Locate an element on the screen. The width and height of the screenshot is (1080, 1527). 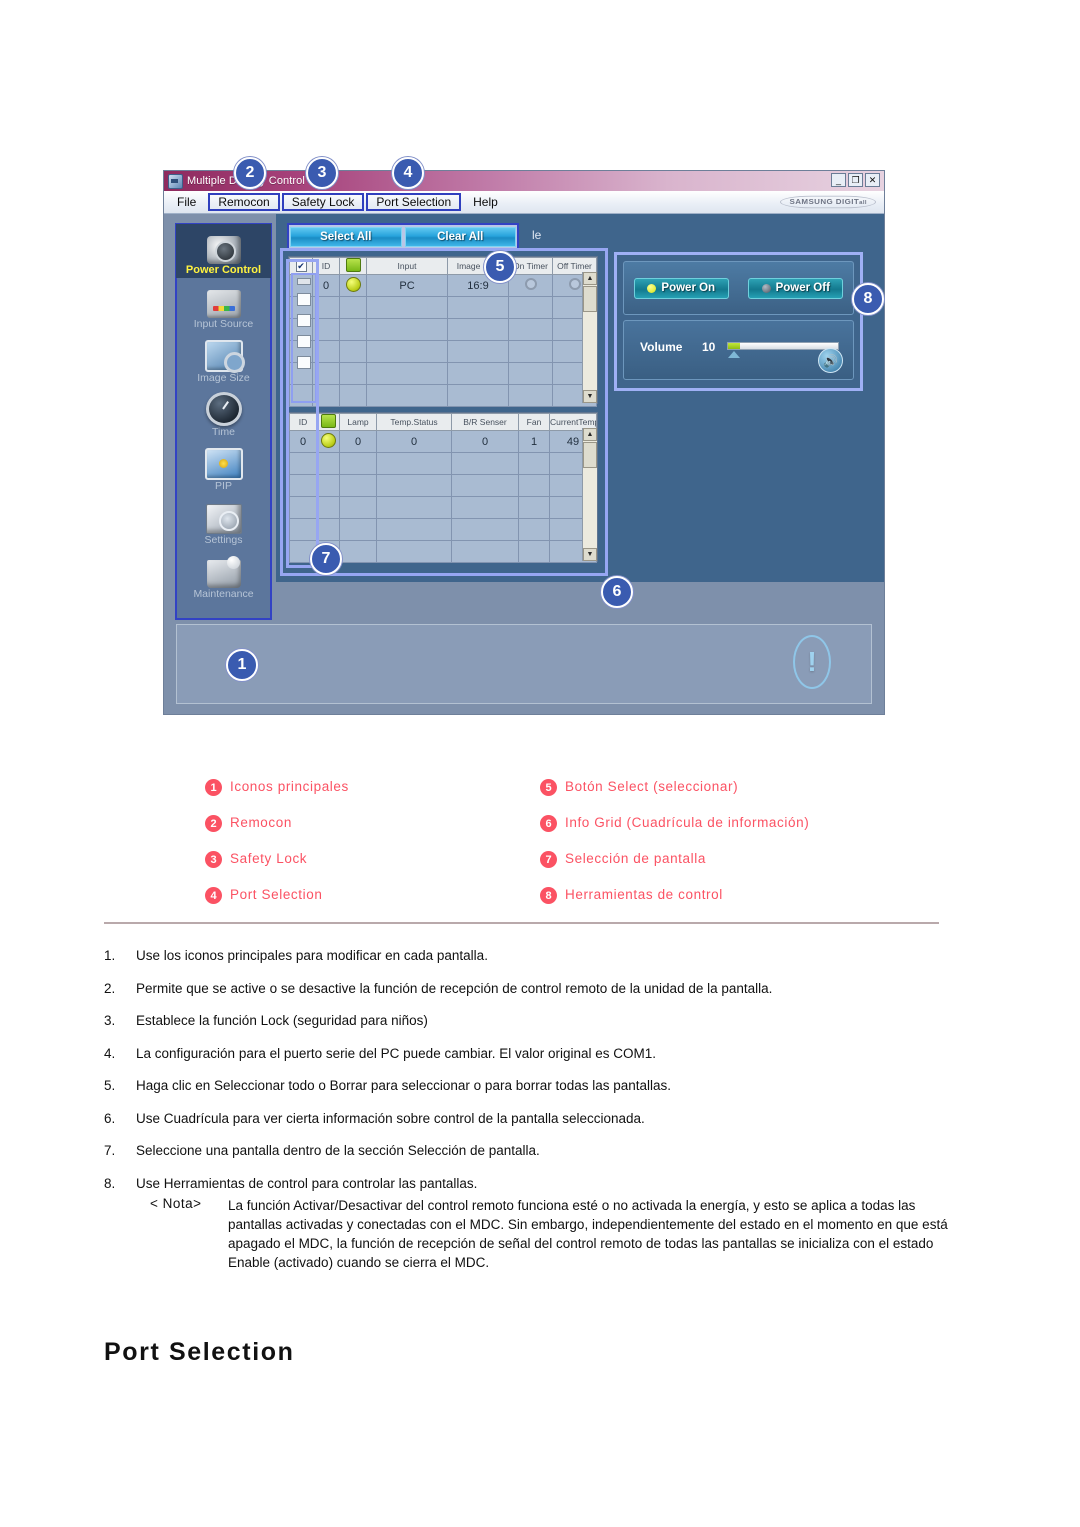
window-controls: _ ❐ ✕ is located at coordinates (855, 180).